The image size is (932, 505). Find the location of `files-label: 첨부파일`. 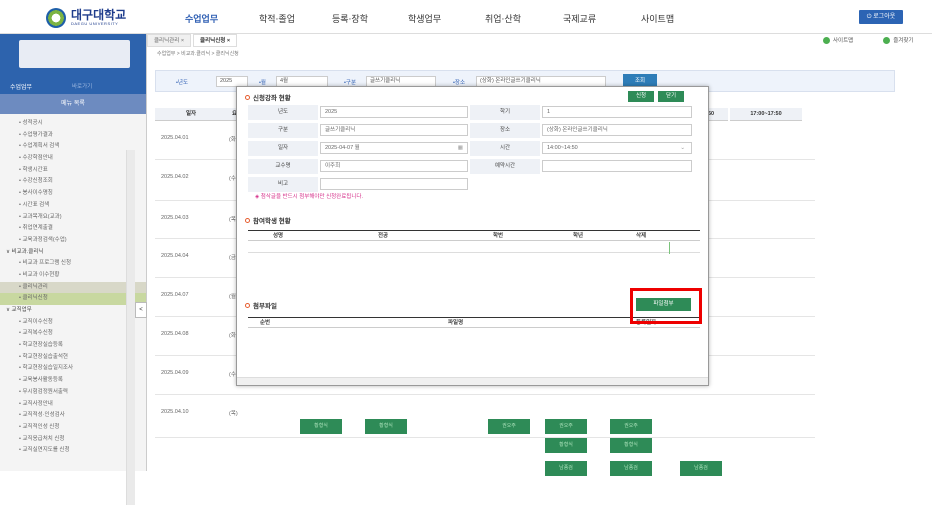

files-label: 첨부파일 is located at coordinates (265, 306).